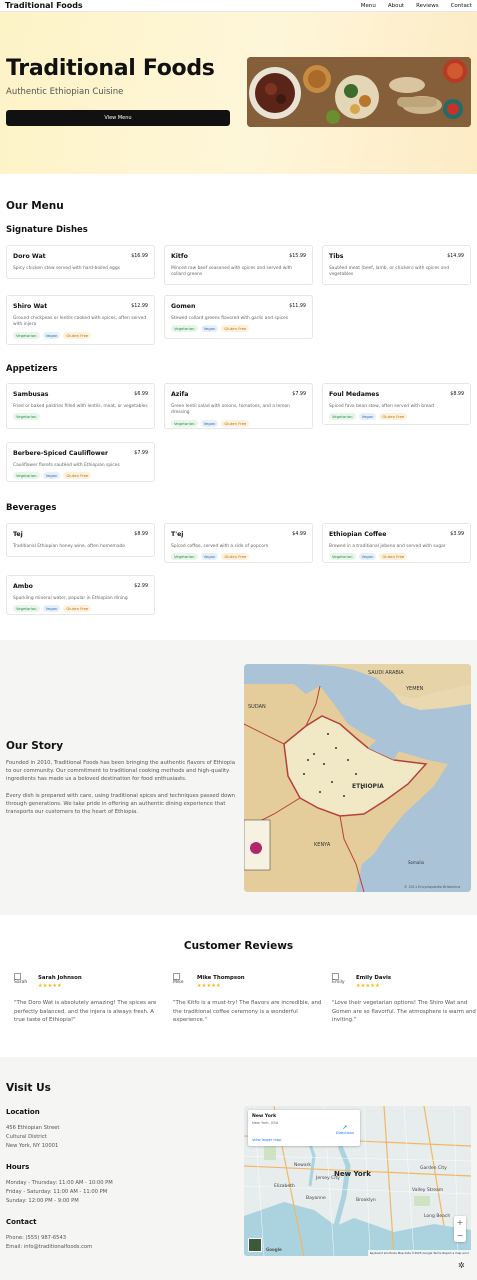  What do you see at coordinates (457, 534) in the screenshot?
I see `dish-price: $3.99` at bounding box center [457, 534].